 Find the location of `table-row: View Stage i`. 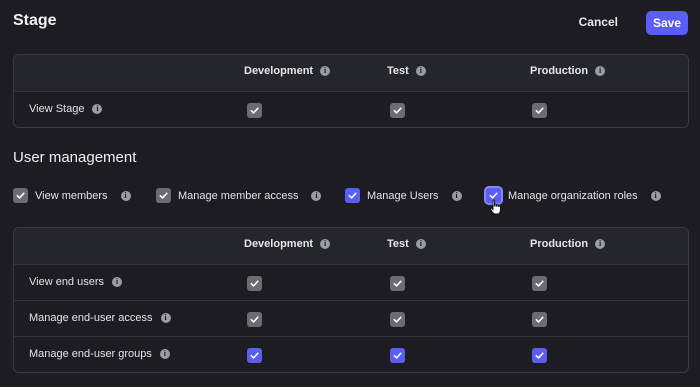

table-row: View Stage i is located at coordinates (351, 109).